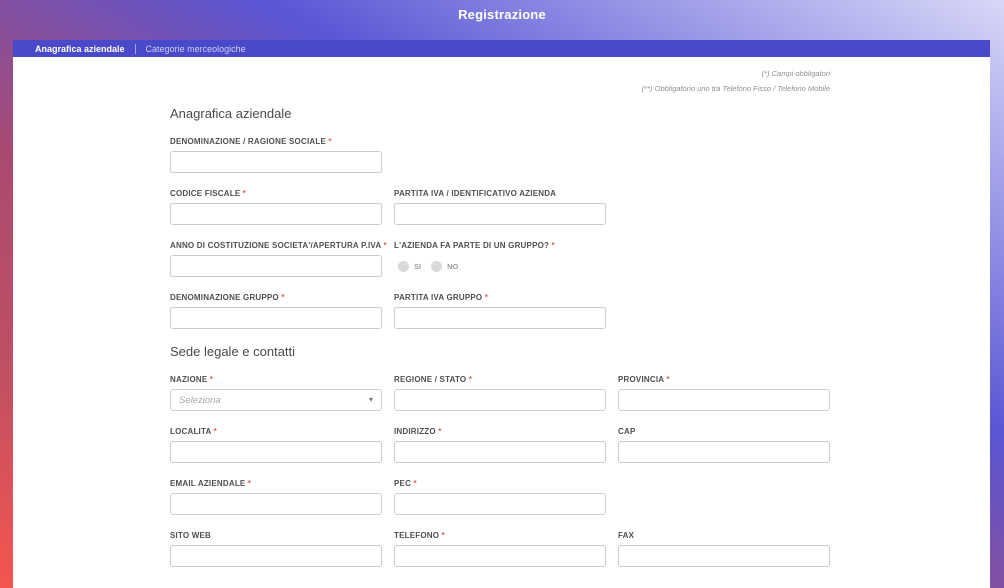 This screenshot has width=1004, height=588. What do you see at coordinates (626, 535) in the screenshot?
I see `field-label: FAX` at bounding box center [626, 535].